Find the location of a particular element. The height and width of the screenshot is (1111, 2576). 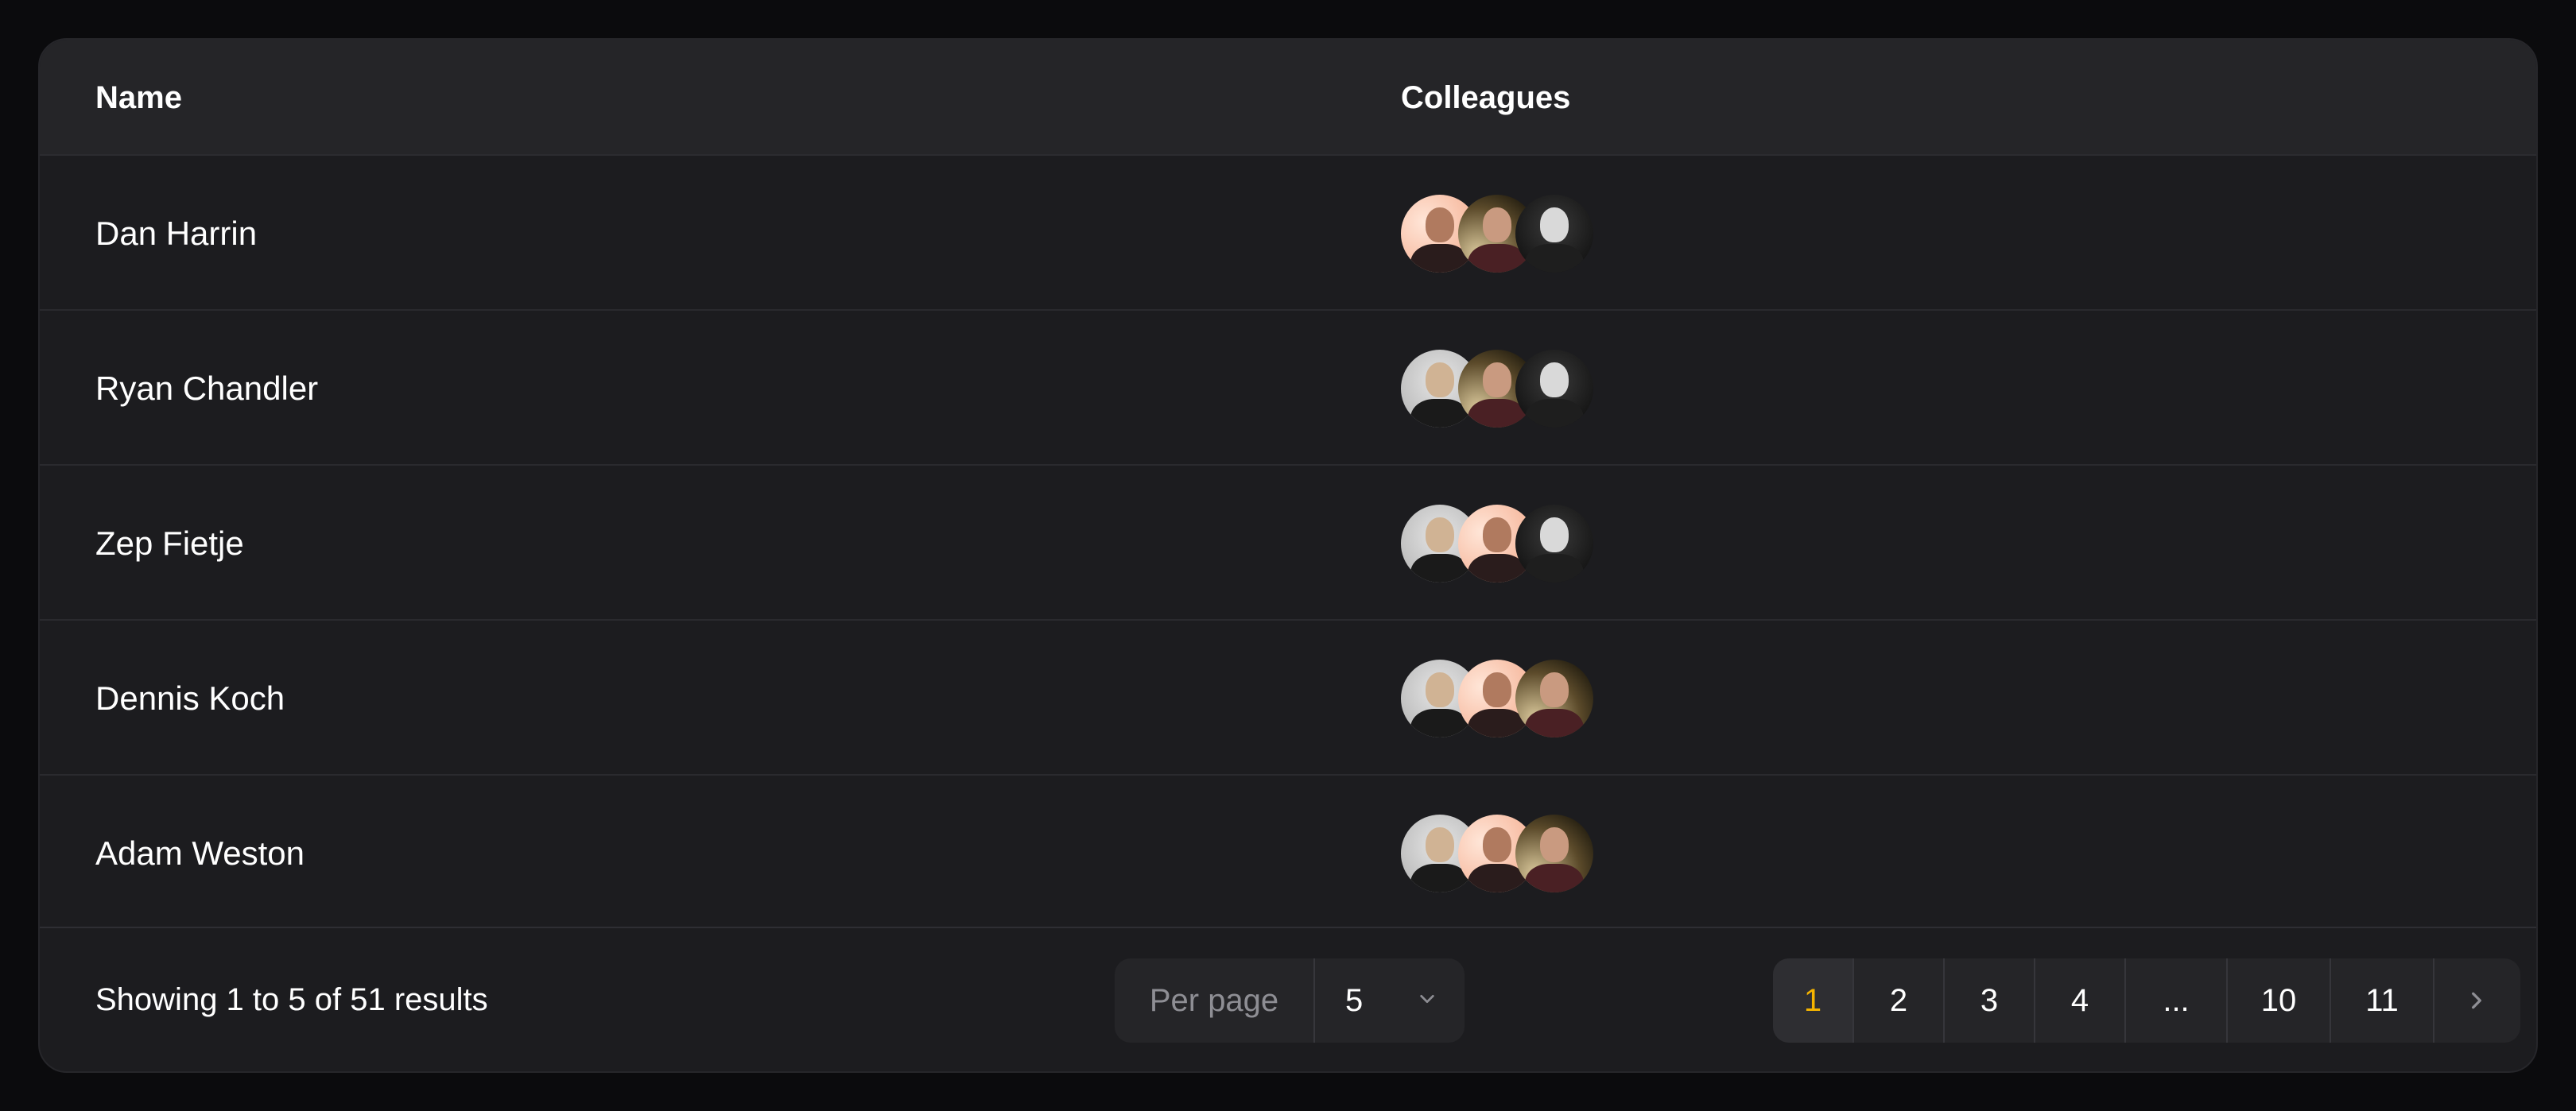

chevron-right-icon is located at coordinates (2477, 1000).